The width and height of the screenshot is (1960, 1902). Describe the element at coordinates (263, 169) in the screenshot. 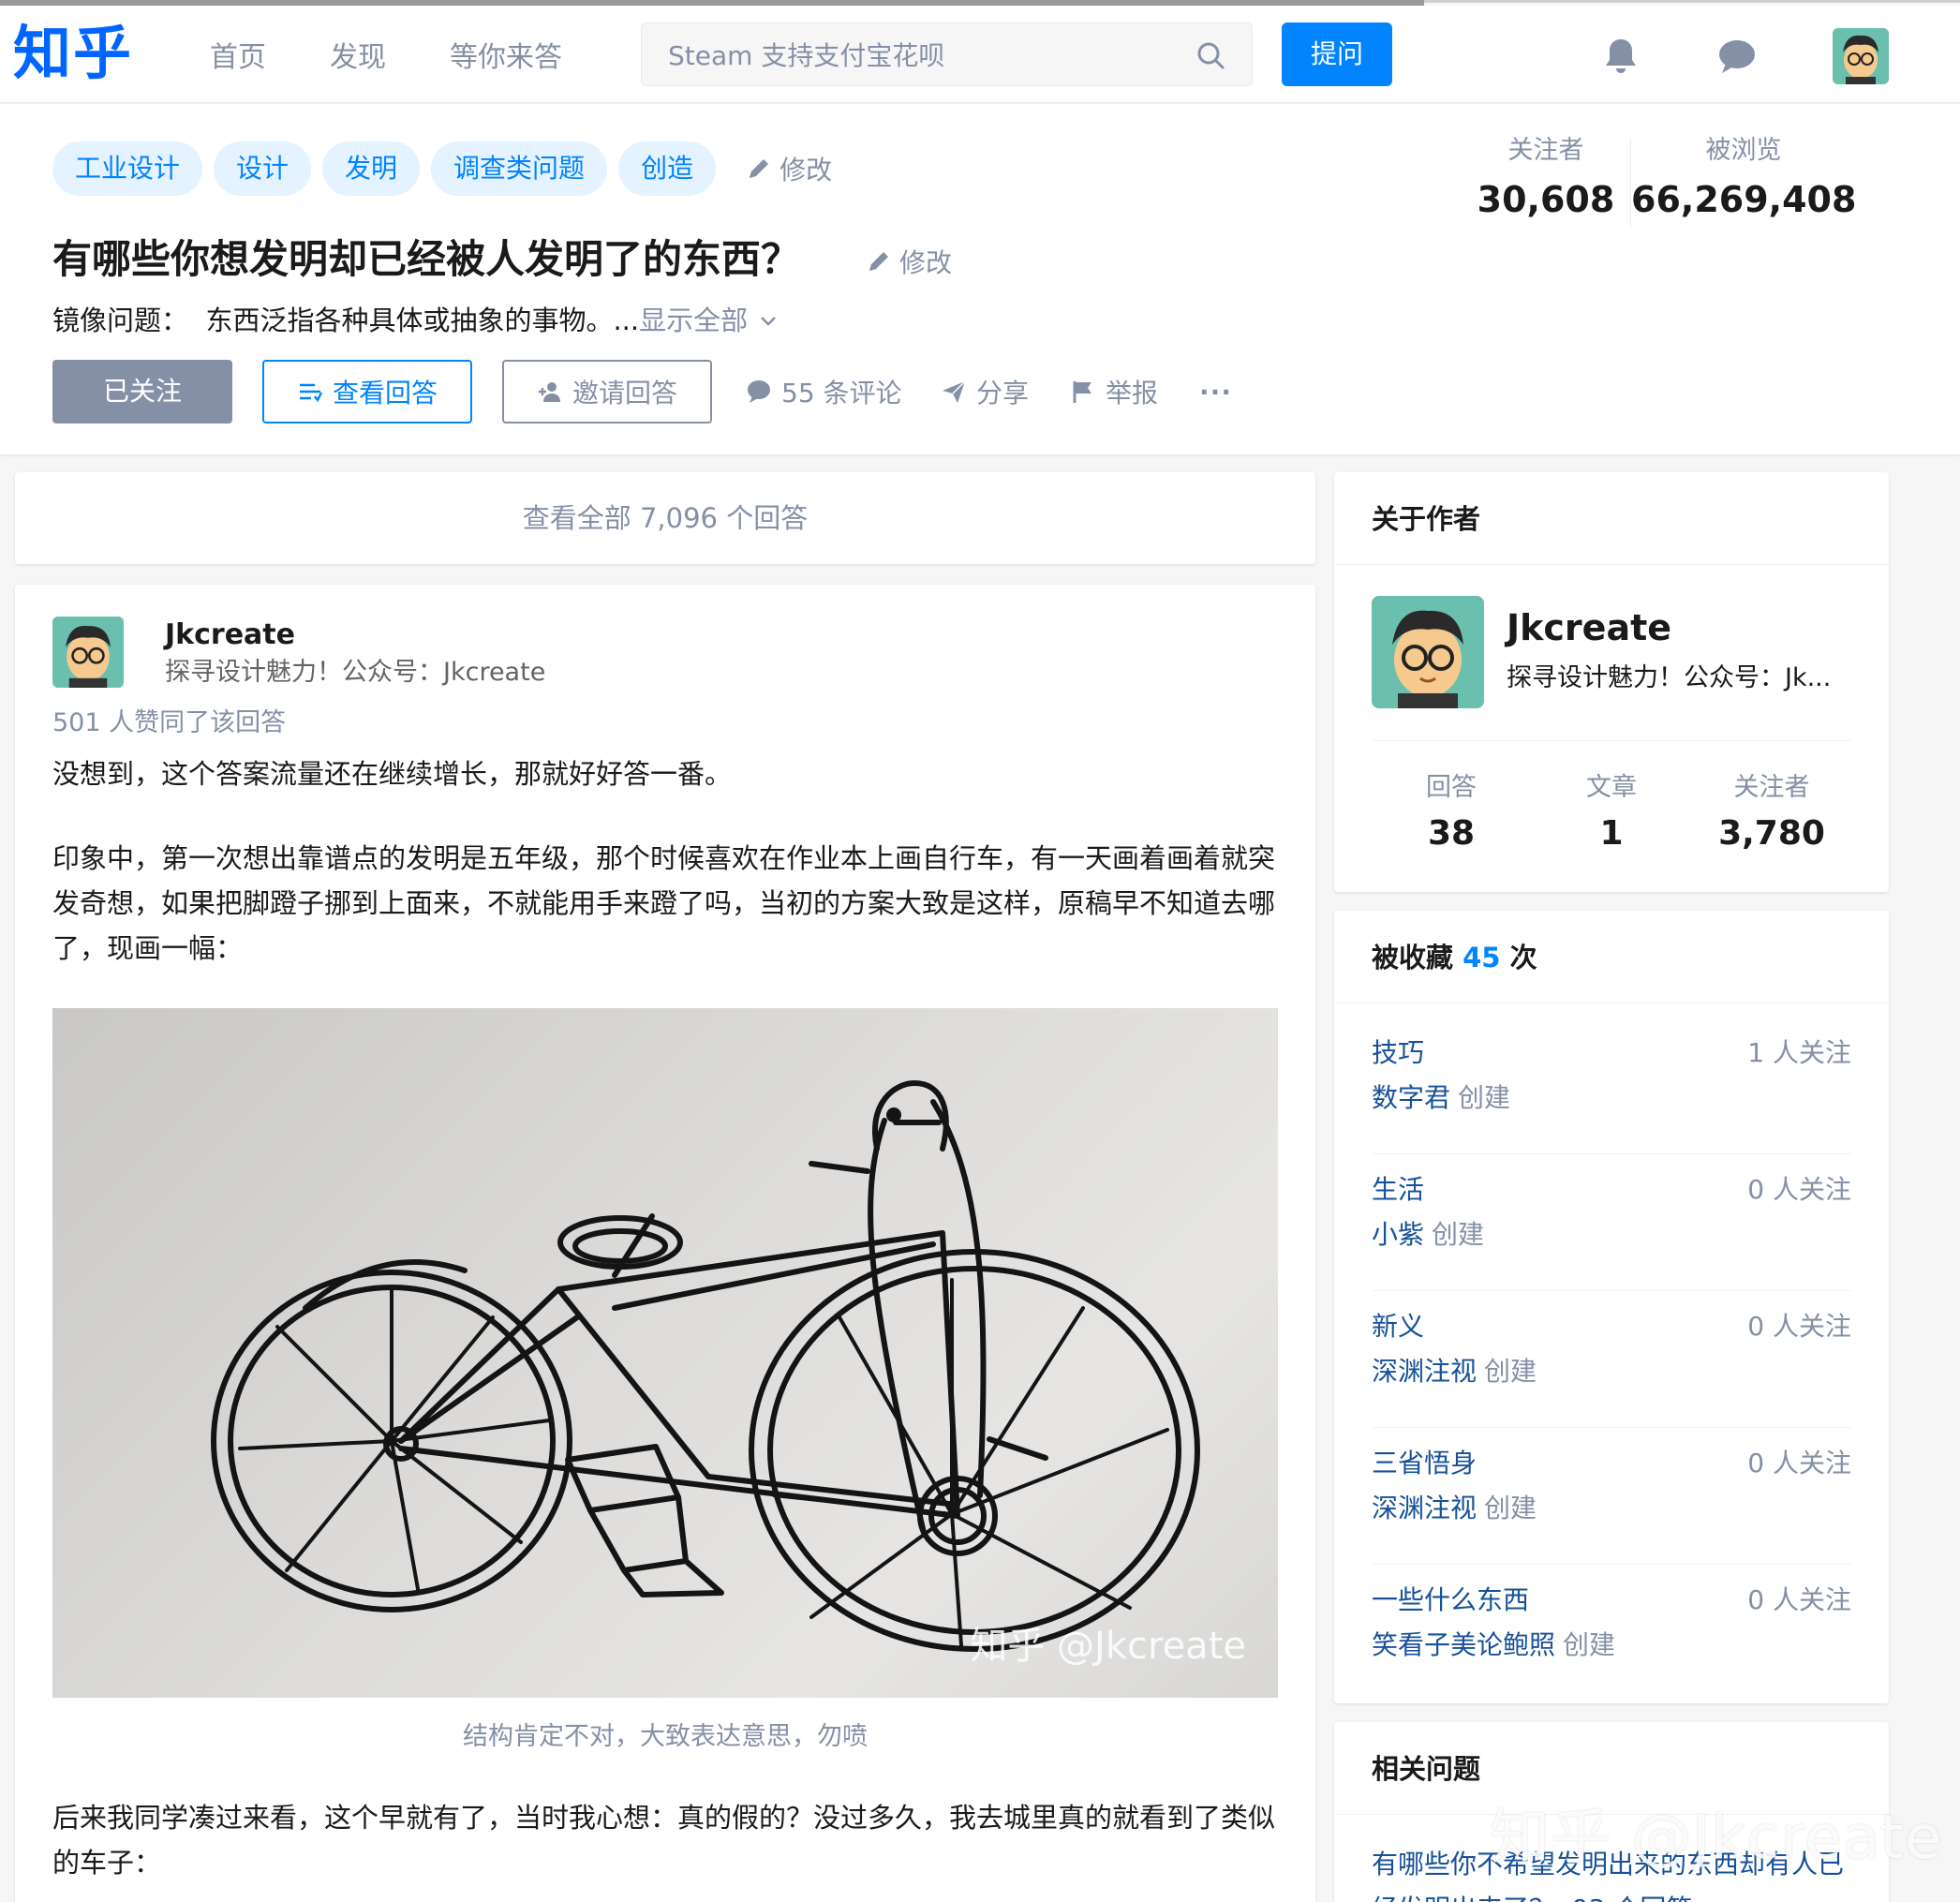

I see `topic-tag: 设计` at that location.